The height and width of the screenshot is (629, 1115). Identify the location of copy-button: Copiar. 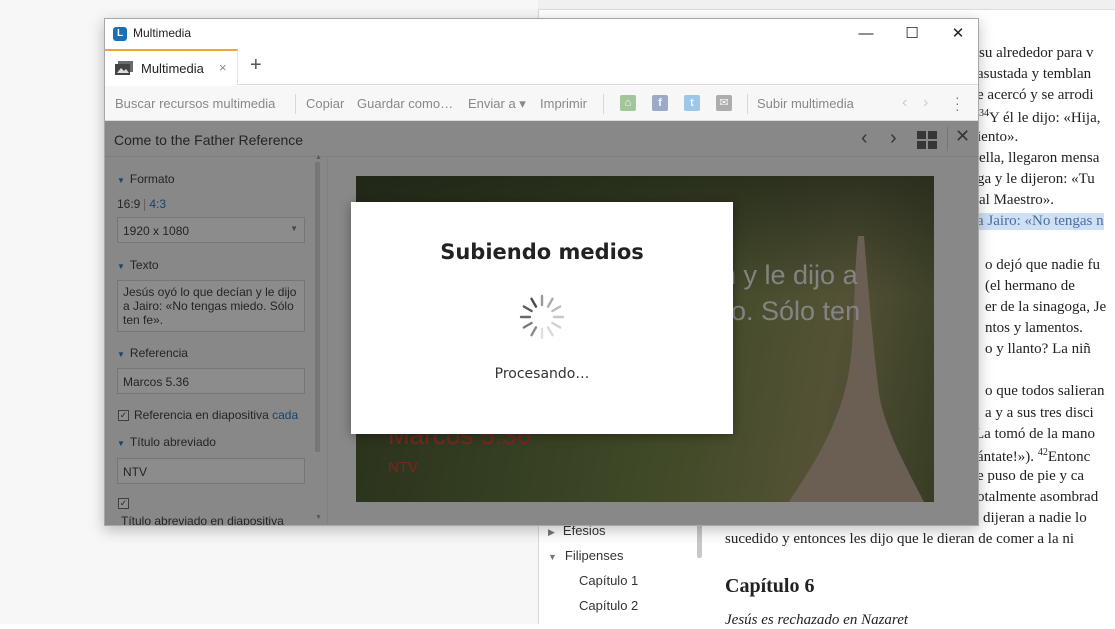
(325, 103).